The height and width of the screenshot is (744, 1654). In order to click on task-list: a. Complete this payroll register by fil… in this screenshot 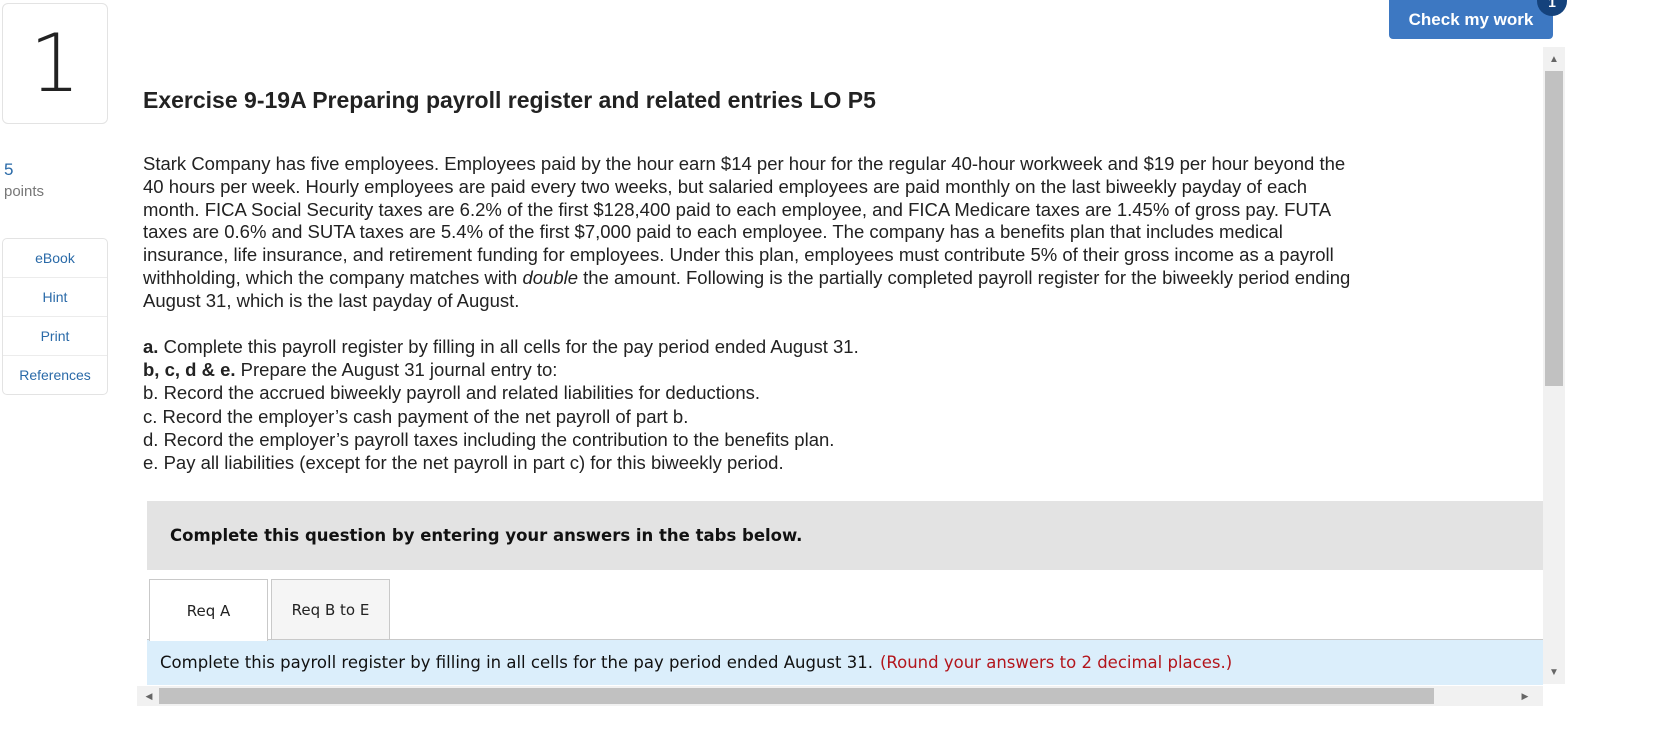, I will do `click(753, 404)`.